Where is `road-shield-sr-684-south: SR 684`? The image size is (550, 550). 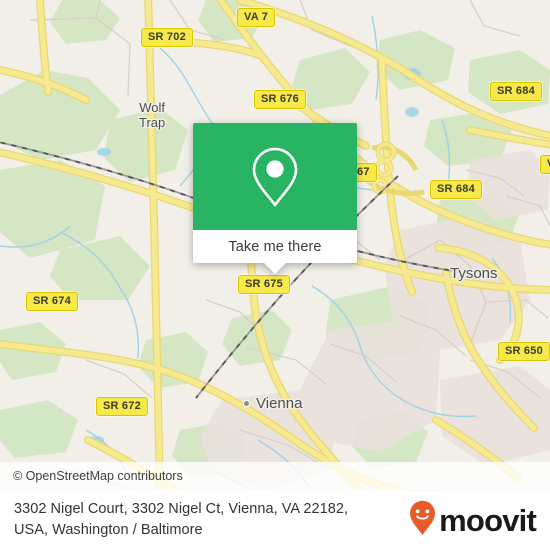
road-shield-sr-684-south: SR 684 is located at coordinates (456, 189).